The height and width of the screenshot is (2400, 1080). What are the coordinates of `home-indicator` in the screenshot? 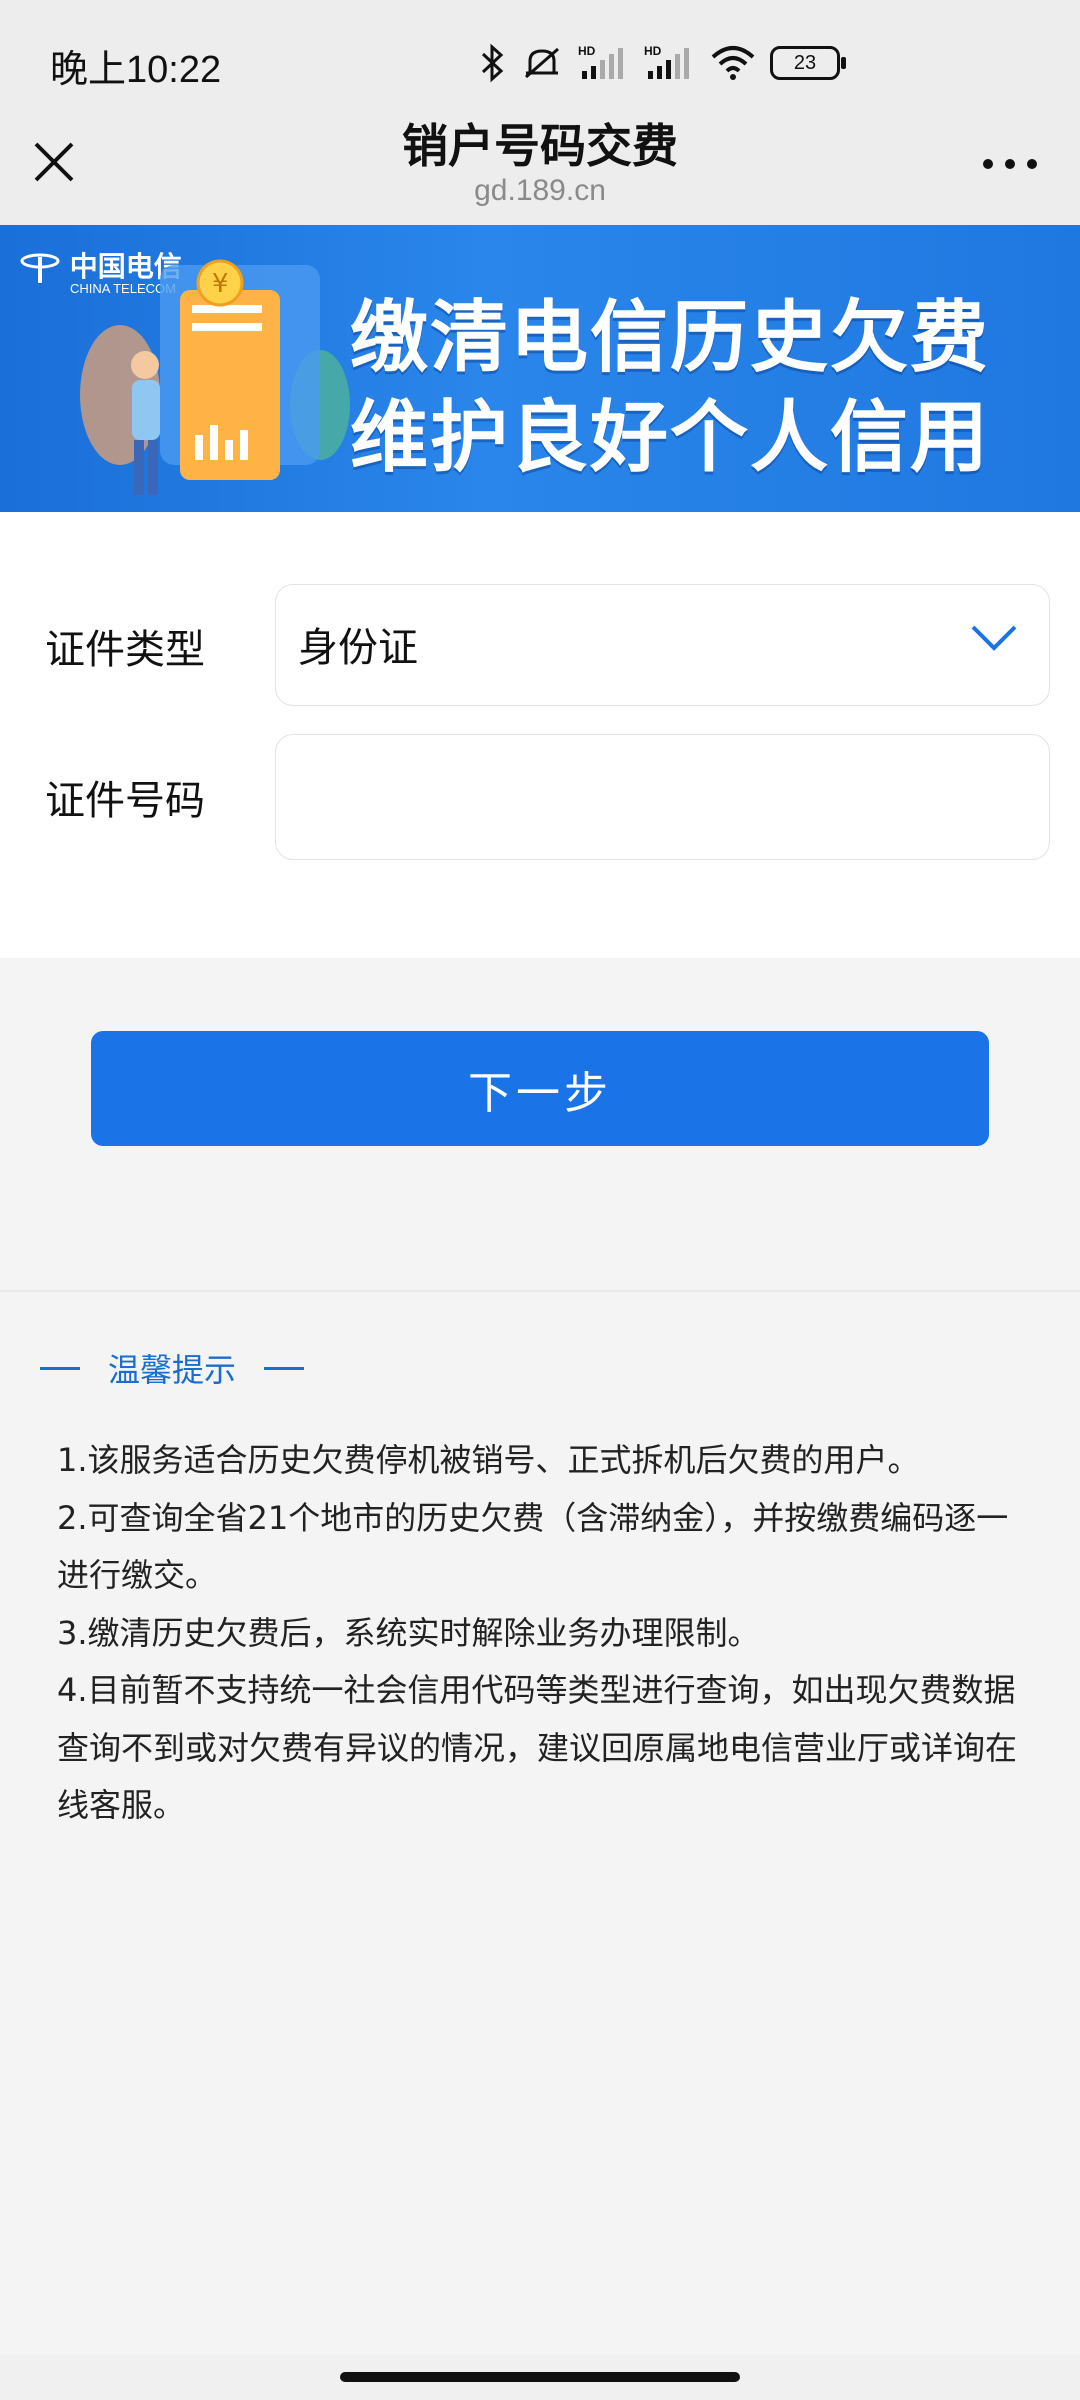 It's located at (540, 2377).